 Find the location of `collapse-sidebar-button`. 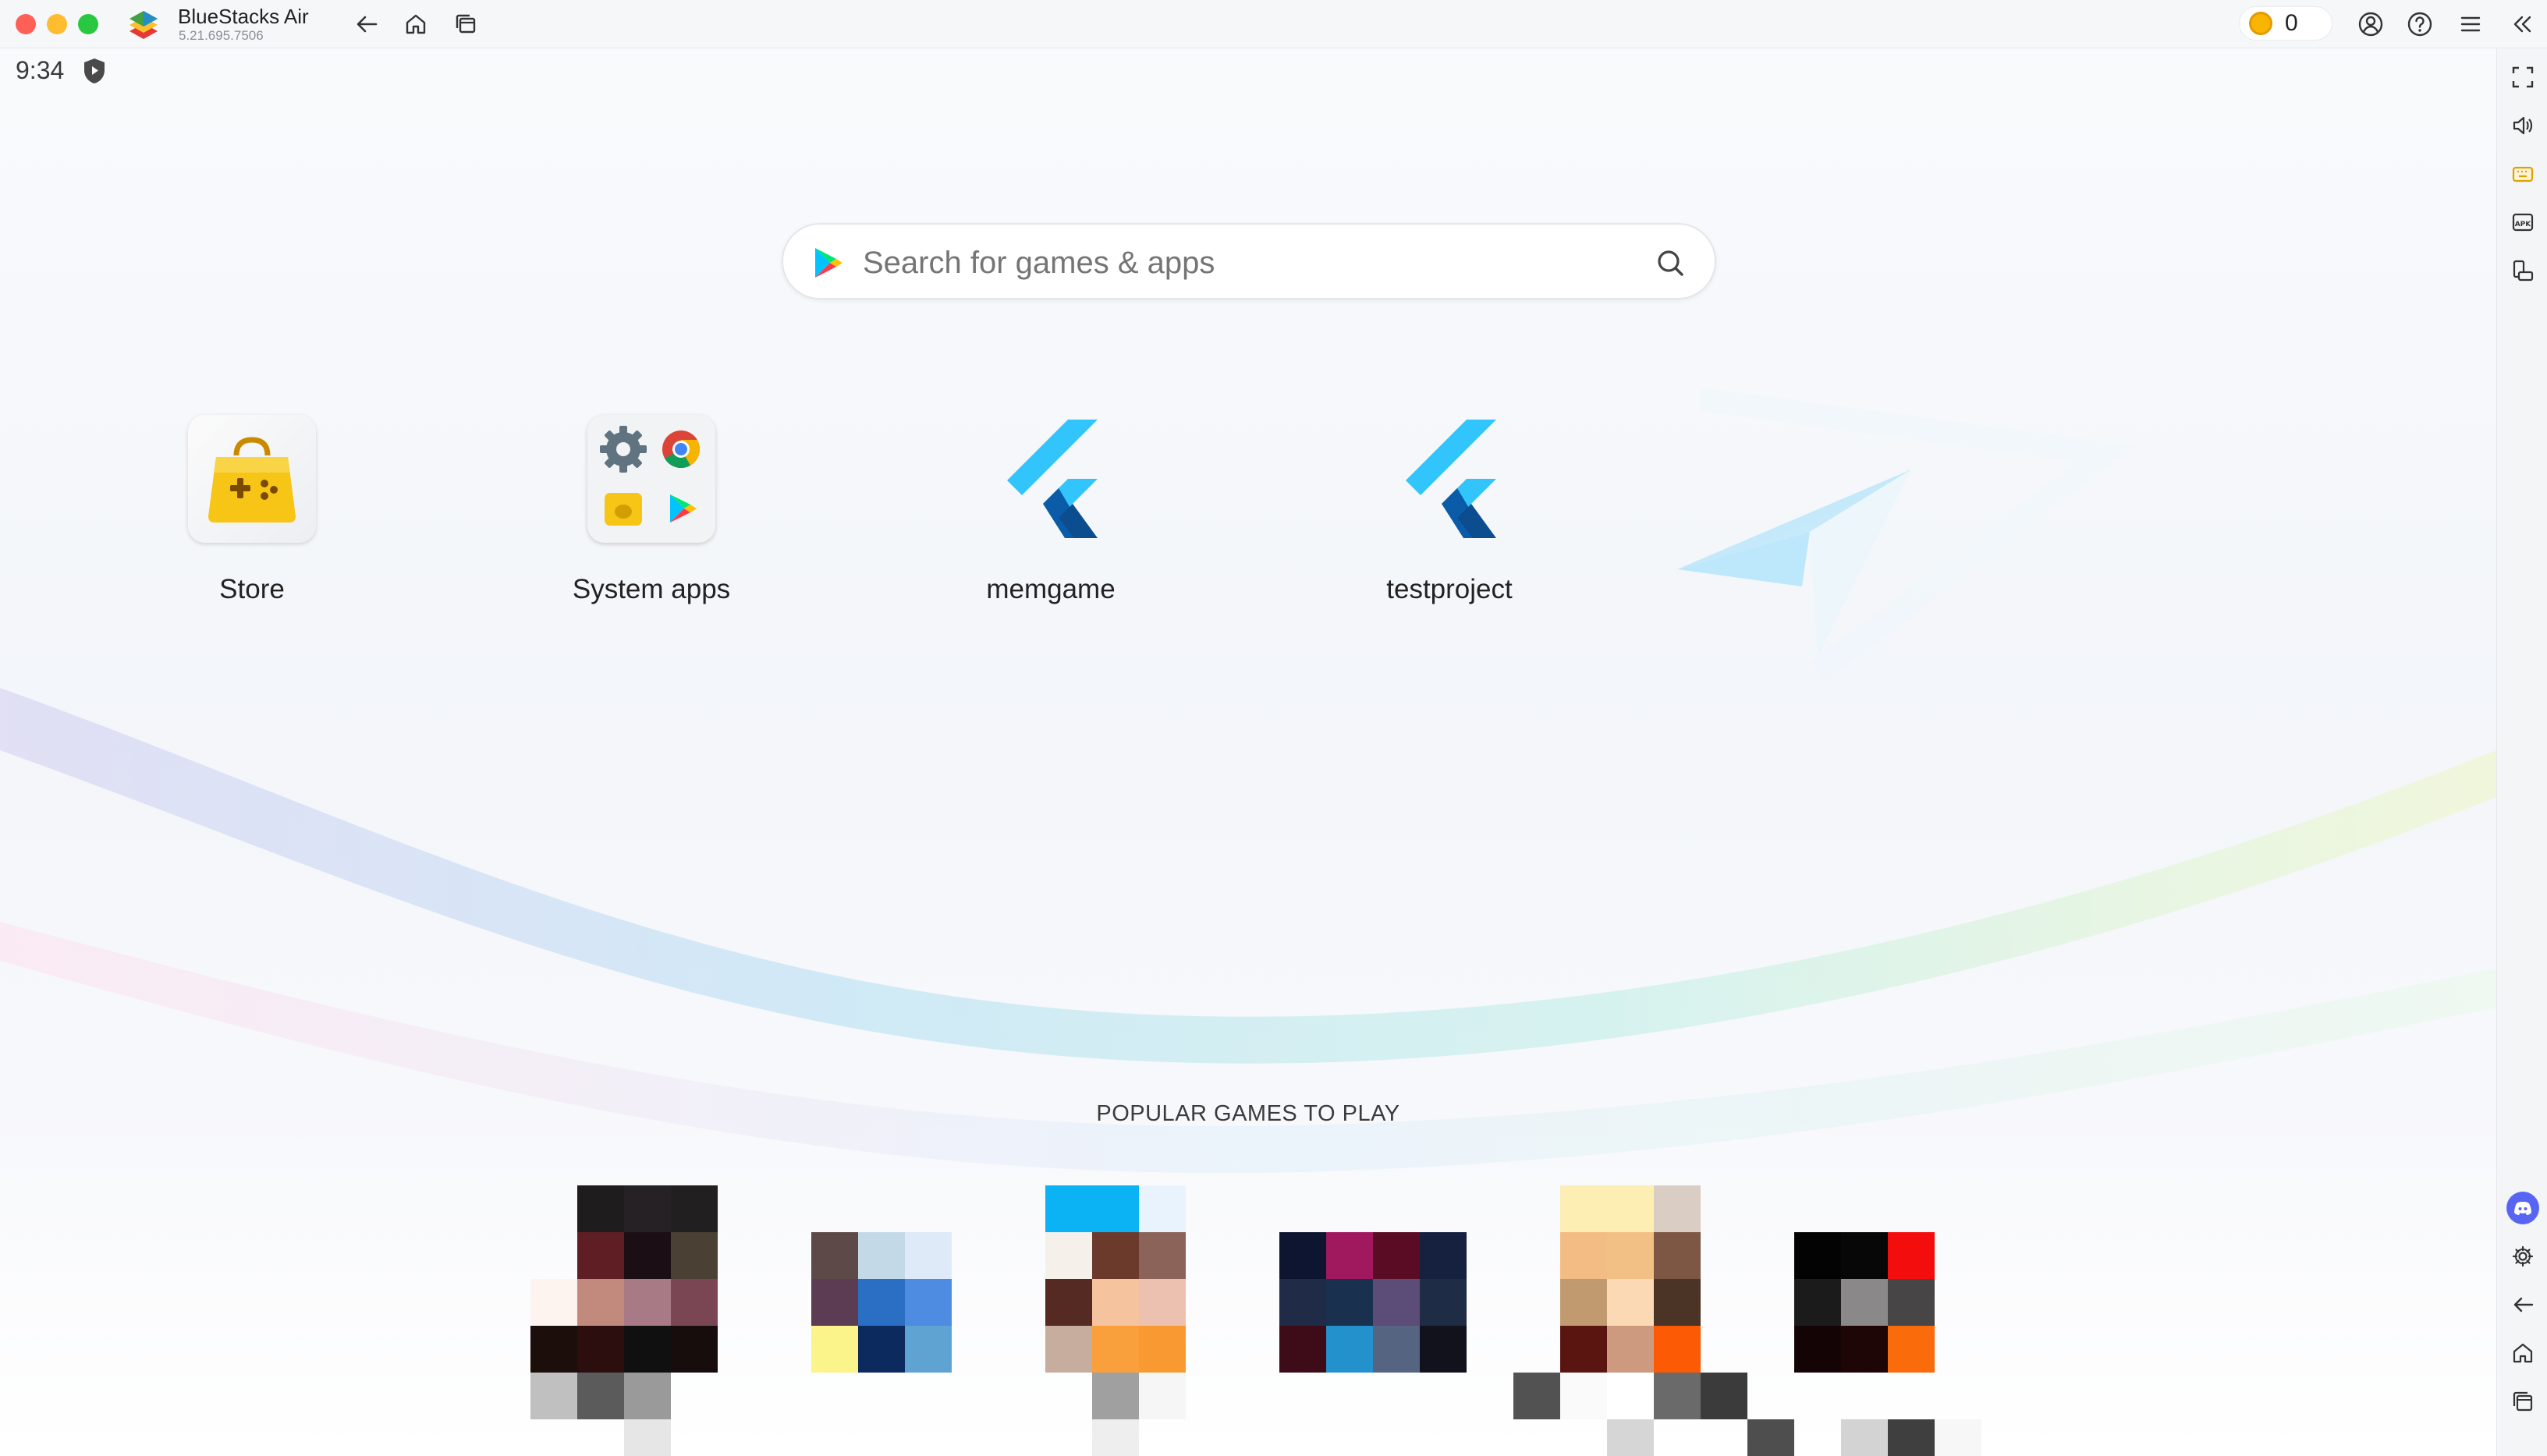

collapse-sidebar-button is located at coordinates (2522, 25).